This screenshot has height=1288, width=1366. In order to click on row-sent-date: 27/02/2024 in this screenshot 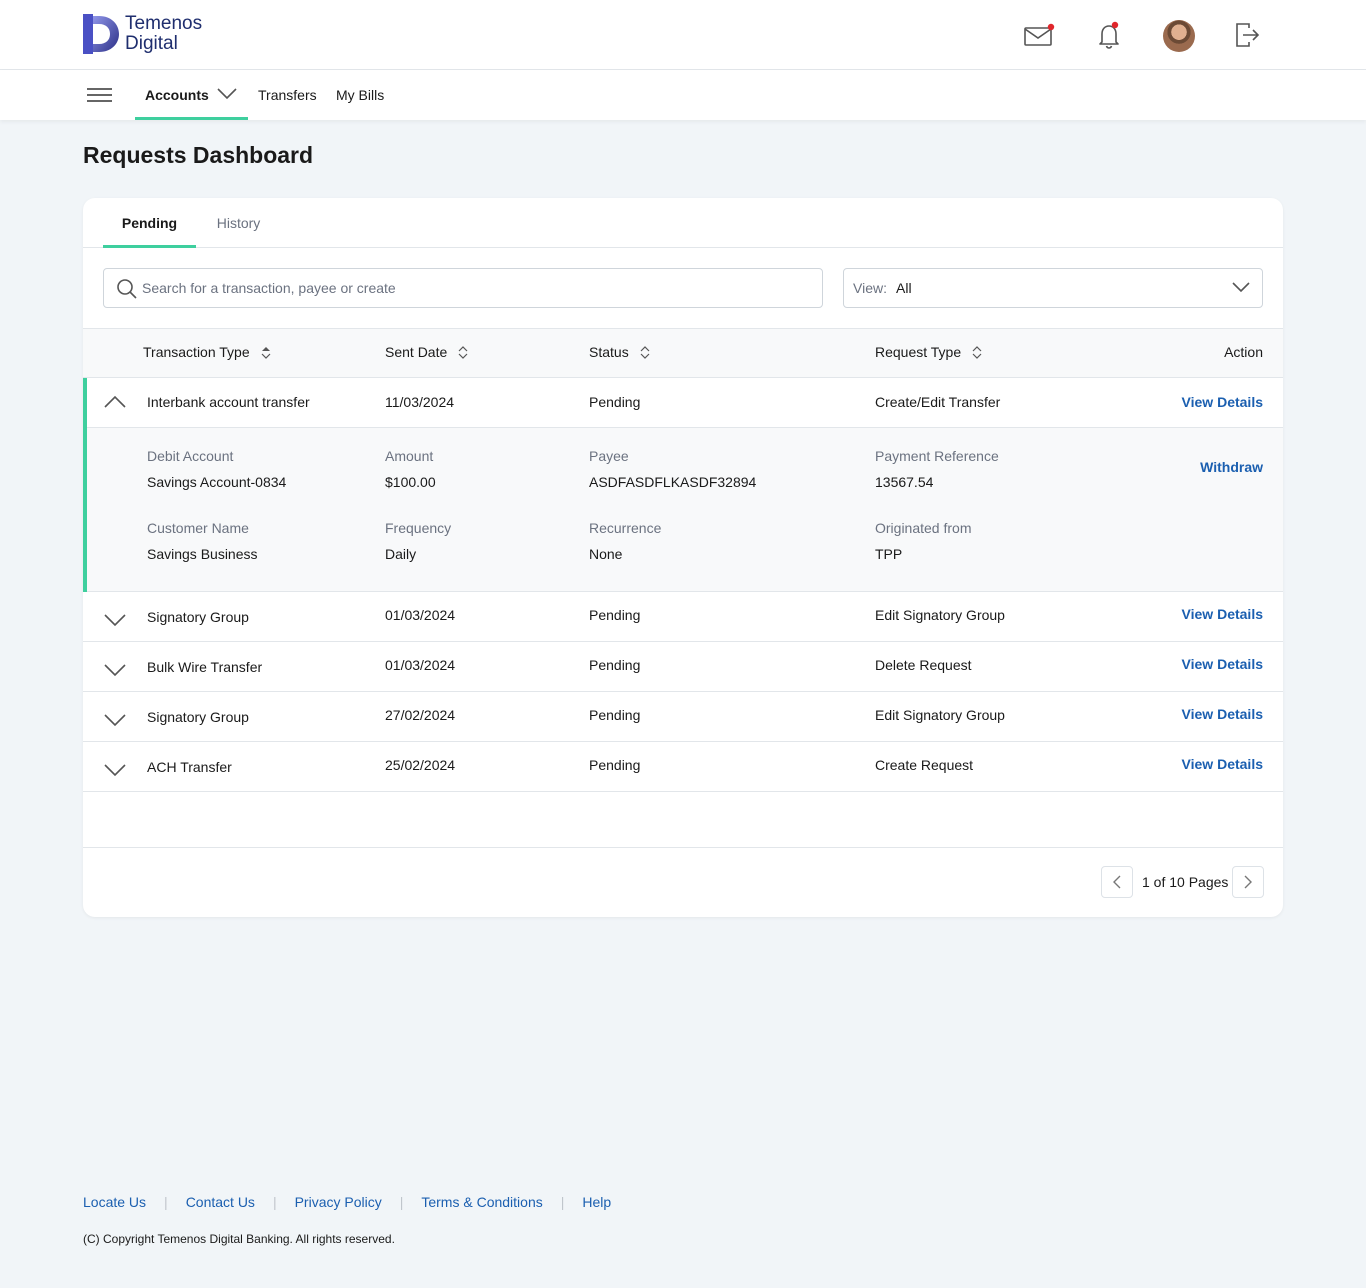, I will do `click(420, 715)`.